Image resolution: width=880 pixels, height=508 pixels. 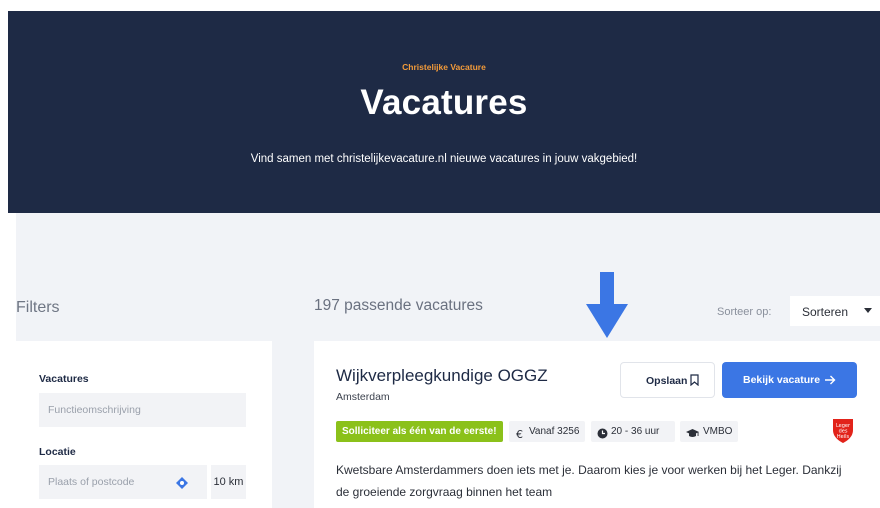 What do you see at coordinates (868, 310) in the screenshot?
I see `caret-down-icon` at bounding box center [868, 310].